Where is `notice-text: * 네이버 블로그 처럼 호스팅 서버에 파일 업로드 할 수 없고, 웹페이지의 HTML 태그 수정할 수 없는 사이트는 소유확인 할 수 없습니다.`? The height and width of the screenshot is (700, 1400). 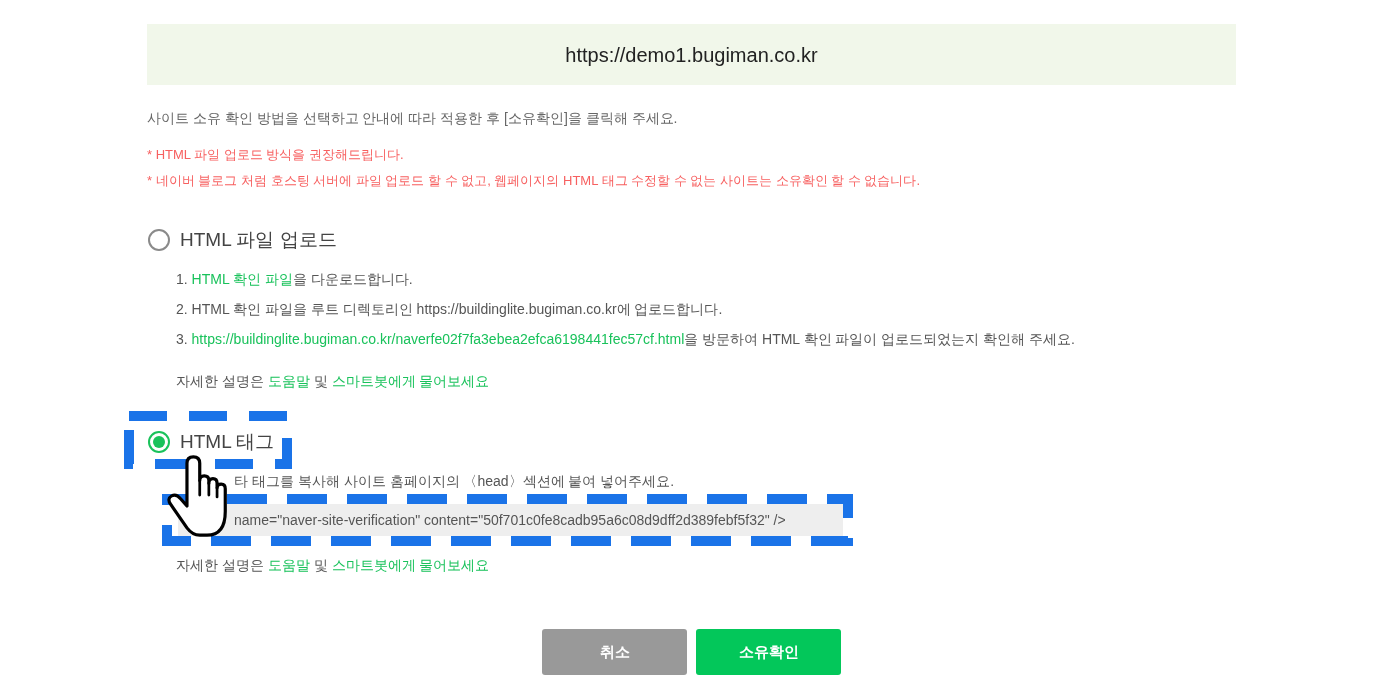
notice-text: * 네이버 블로그 처럼 호스팅 서버에 파일 업로드 할 수 없고, 웹페이지의 HTML 태그 수정할 수 없는 사이트는 소유확인 할 수 없습니다. is located at coordinates (534, 181).